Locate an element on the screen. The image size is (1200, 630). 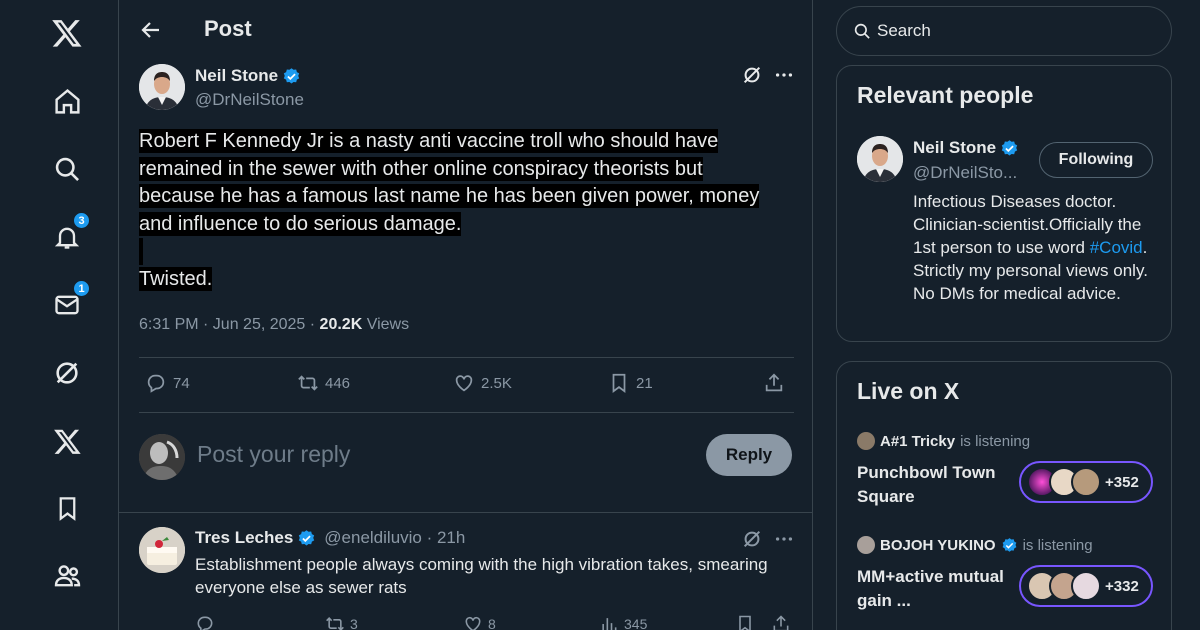
reply-like-action: 8 is located at coordinates (479, 622).